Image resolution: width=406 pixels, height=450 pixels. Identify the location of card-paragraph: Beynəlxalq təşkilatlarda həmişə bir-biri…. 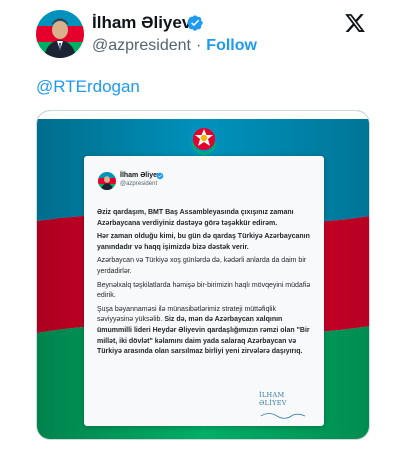
(204, 290).